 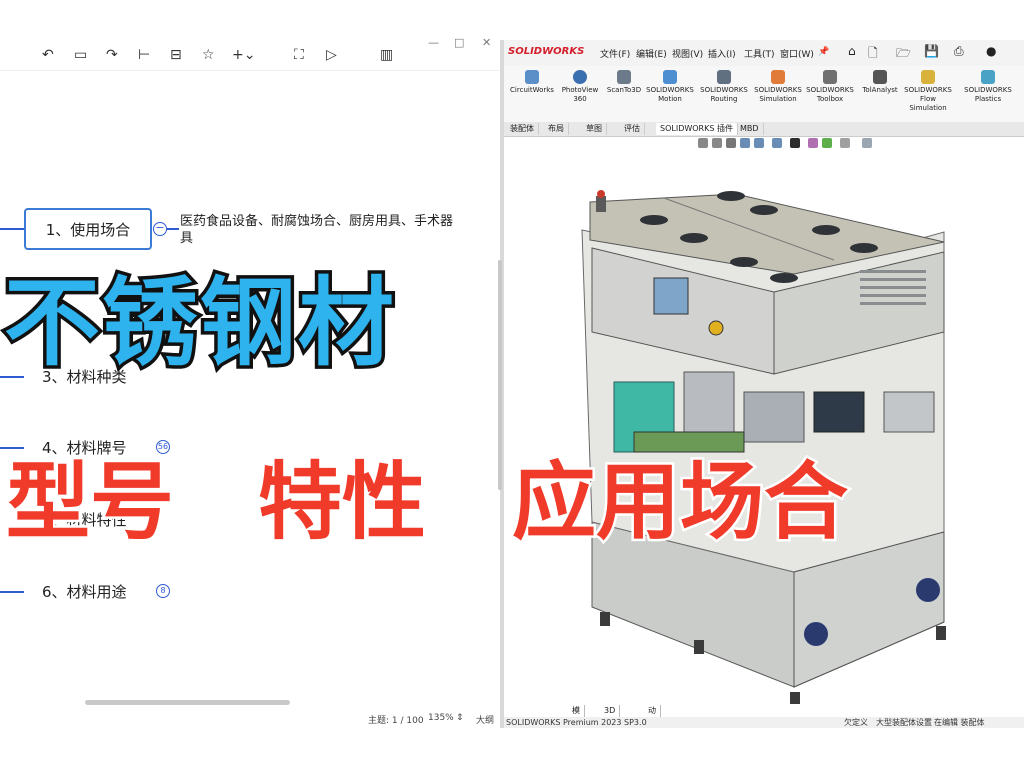 What do you see at coordinates (576, 722) in the screenshot?
I see `version-text: SOLIDWORKS Premium 2023 SP3.0` at bounding box center [576, 722].